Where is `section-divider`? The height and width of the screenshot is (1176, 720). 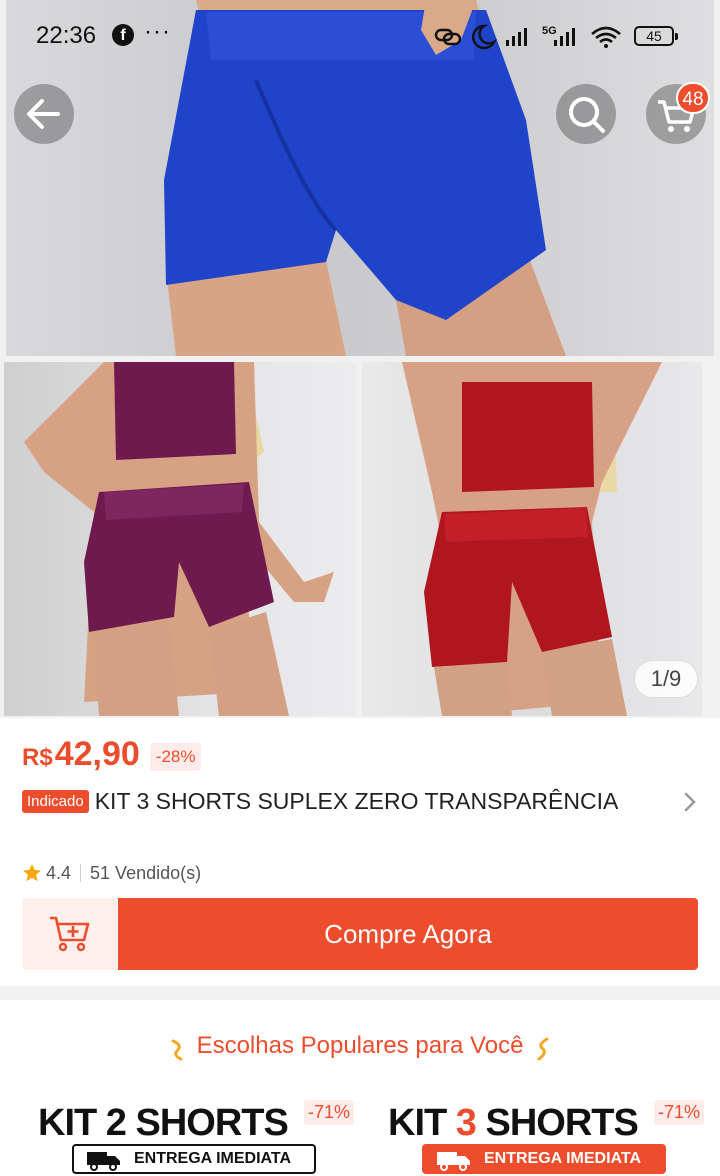
section-divider is located at coordinates (360, 993).